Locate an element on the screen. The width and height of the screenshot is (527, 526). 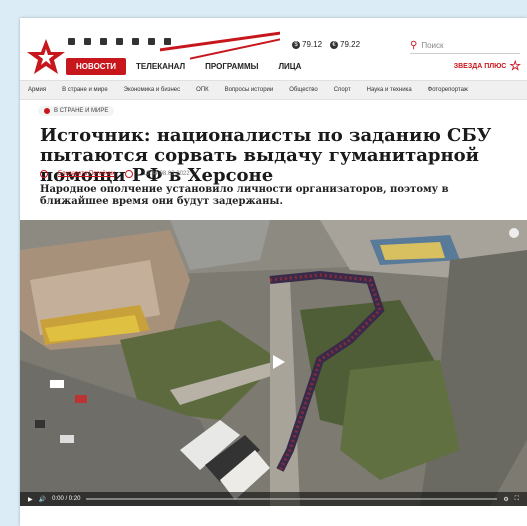
category-item: Армия is located at coordinates (37, 90).